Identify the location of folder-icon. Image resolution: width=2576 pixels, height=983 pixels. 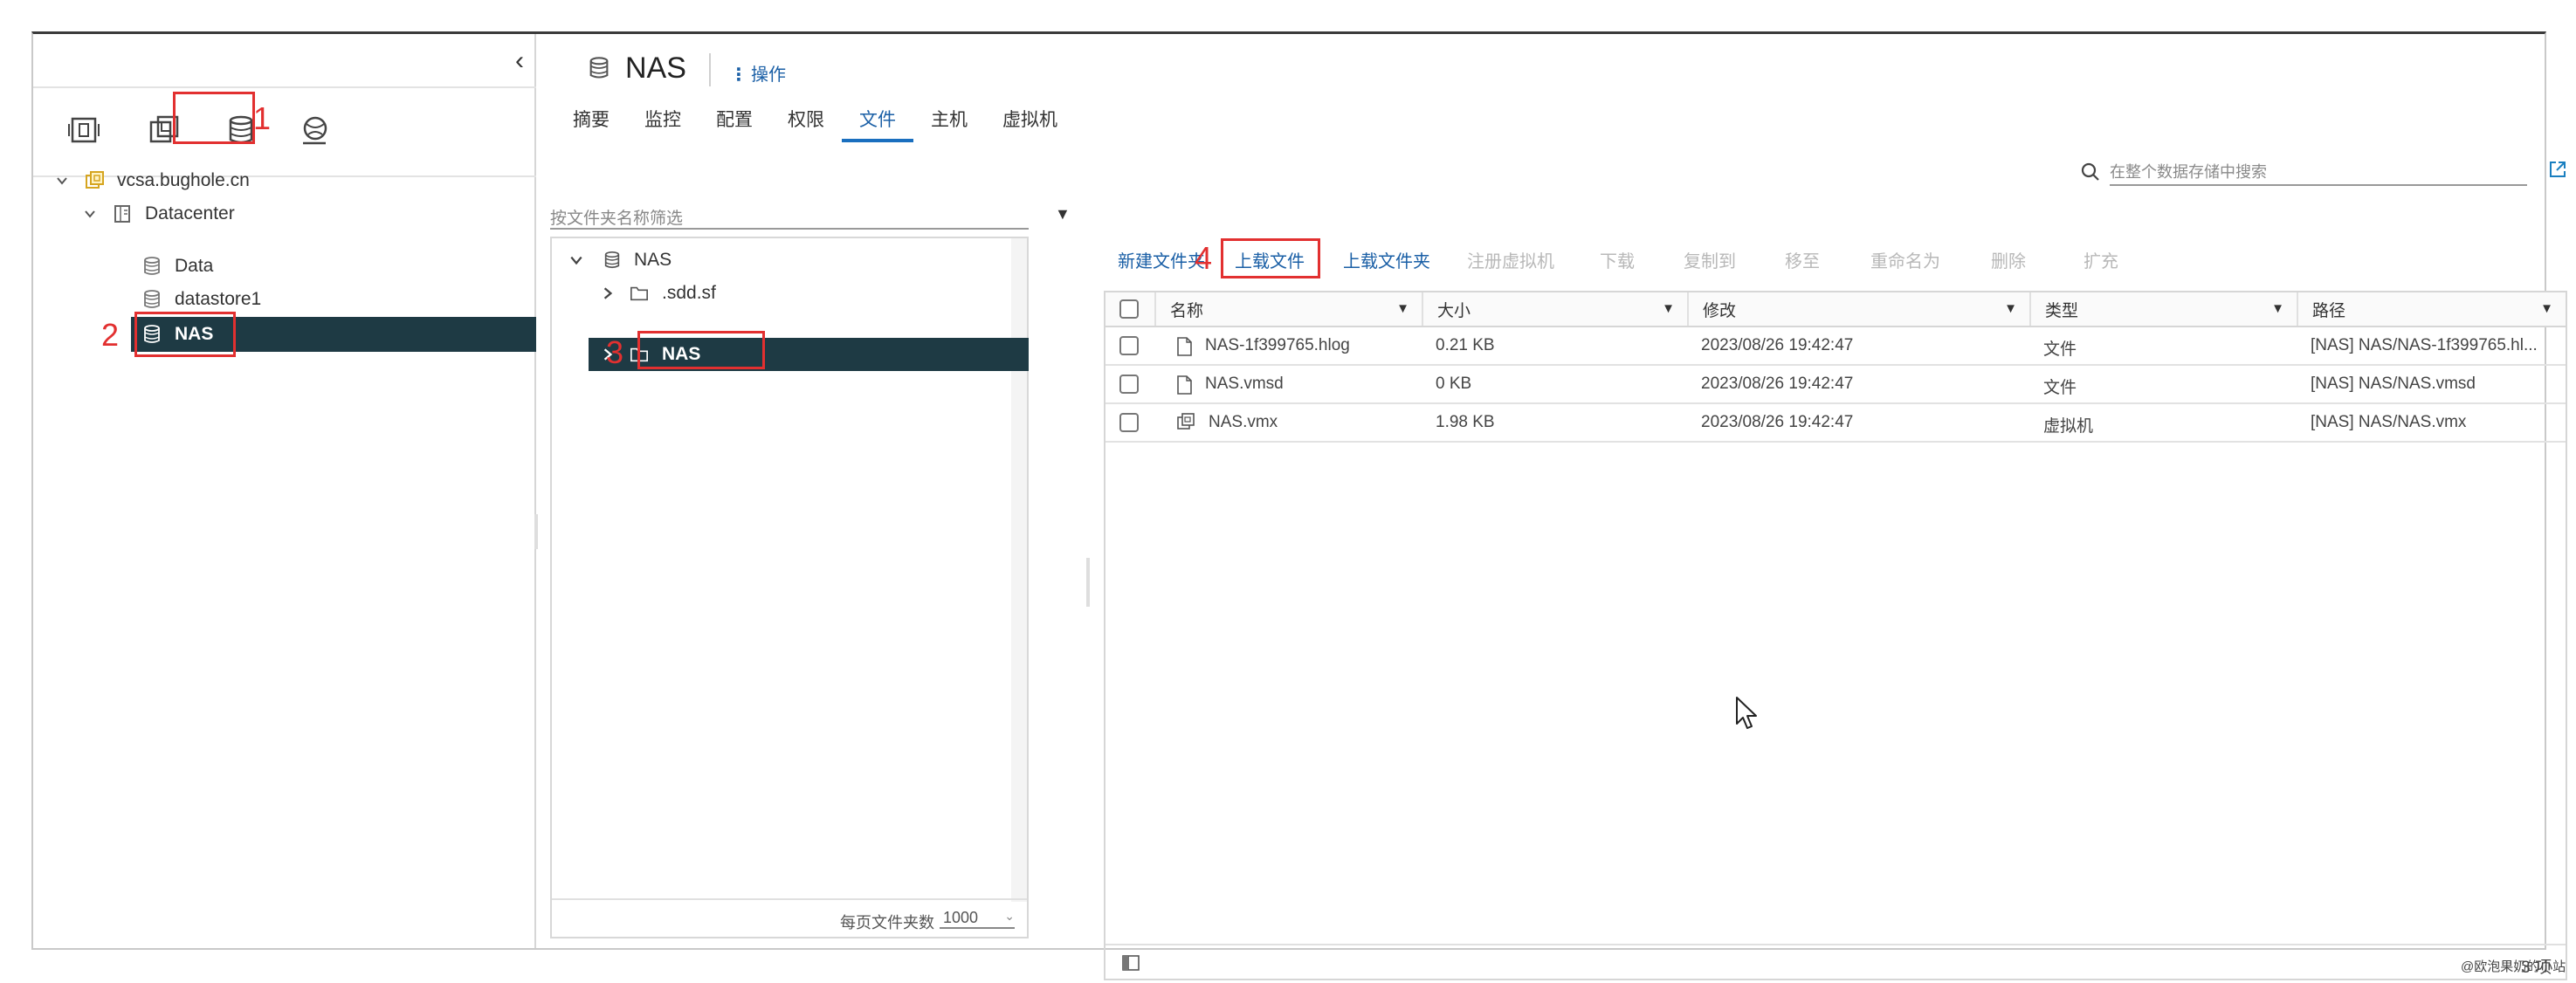
(639, 293).